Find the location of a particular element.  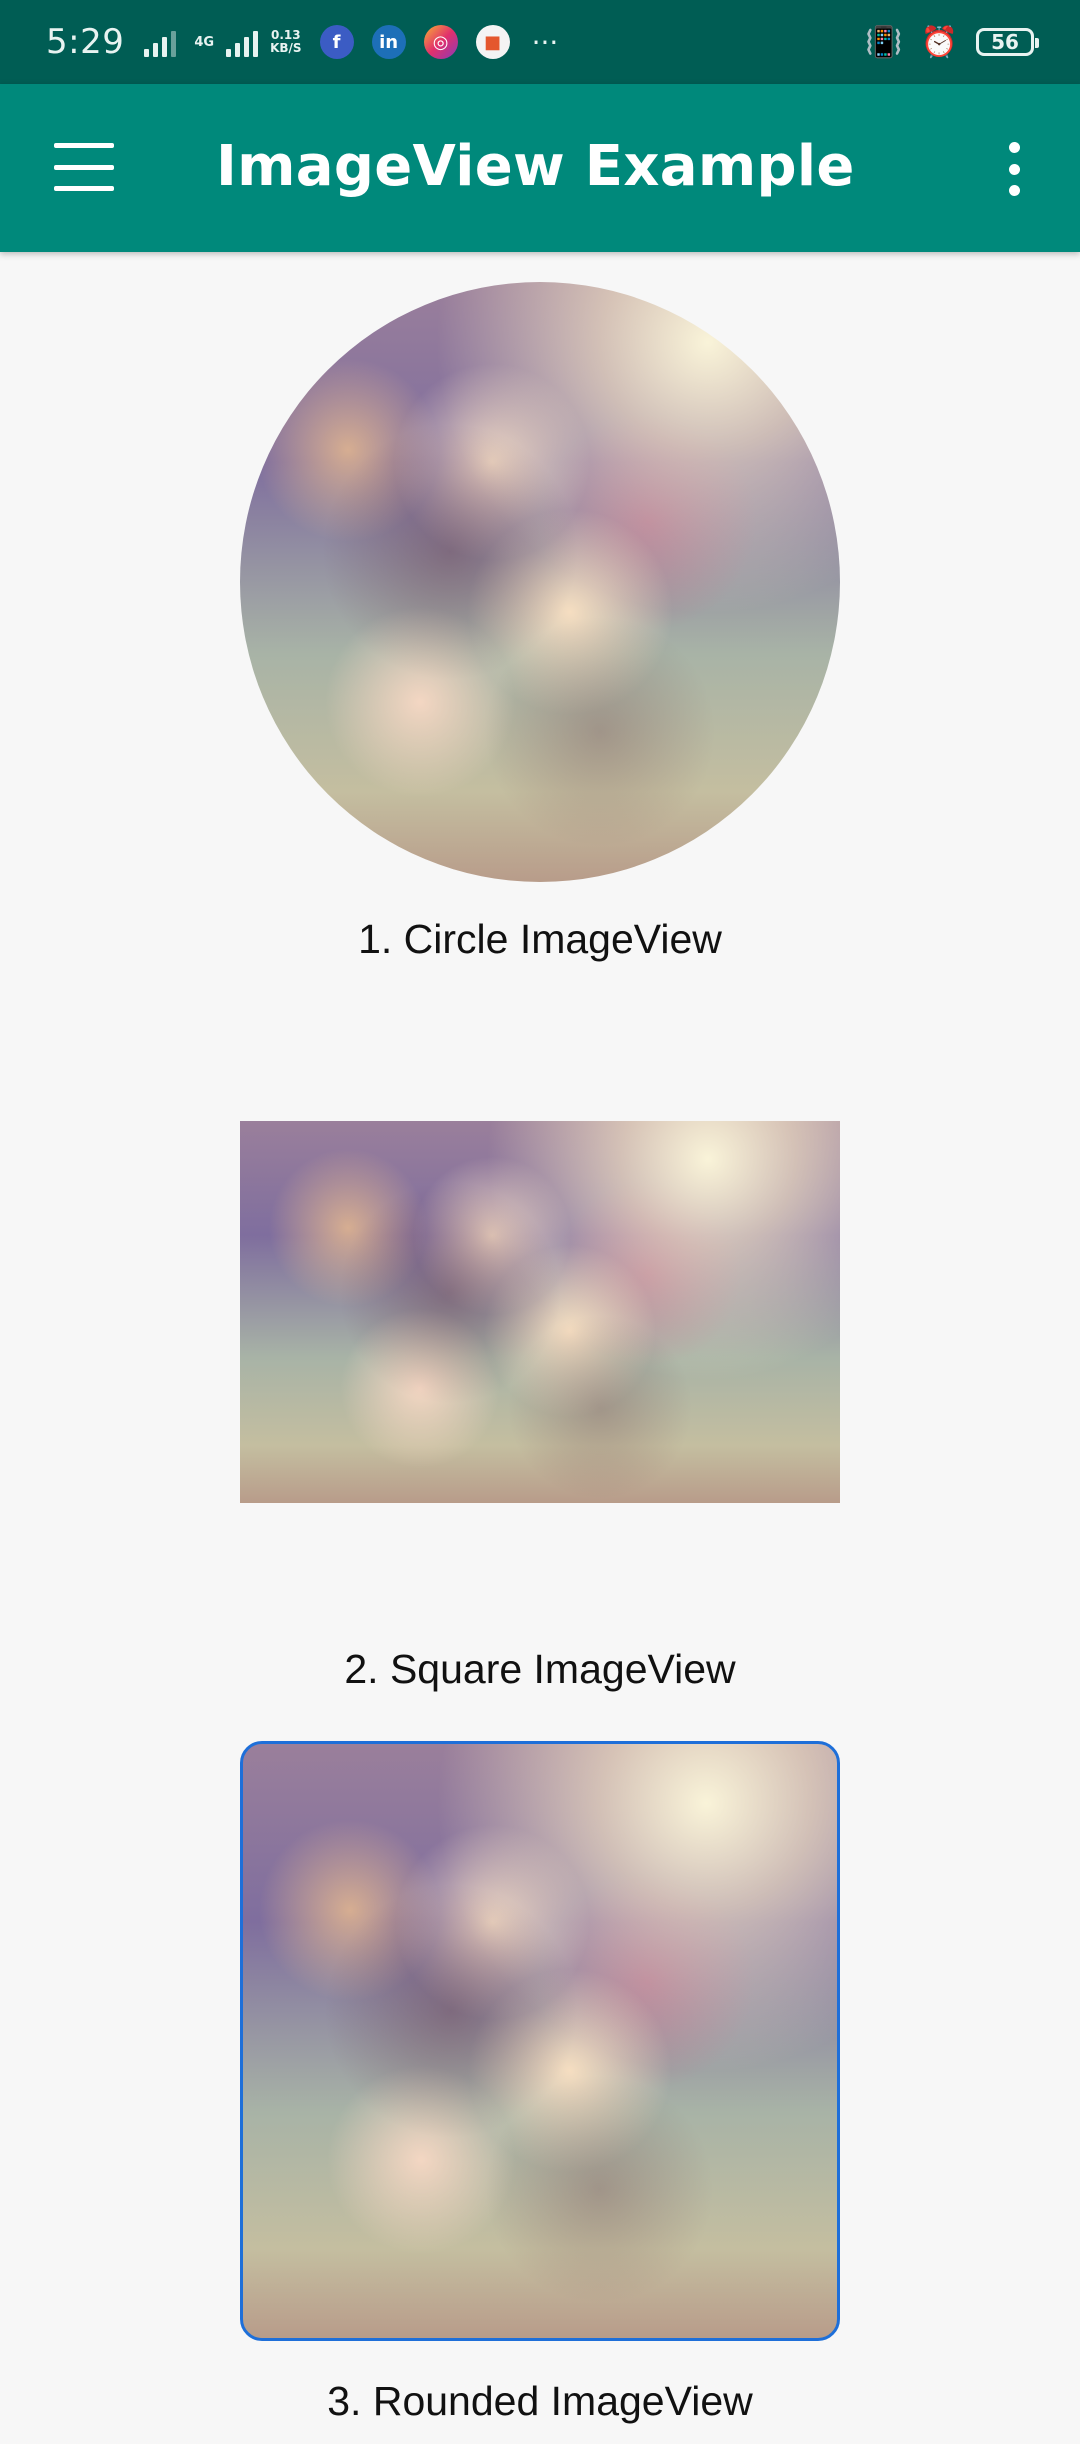

status-bar-left: 5:29 4G 0.13 KB/S f in ◎ ■ ··· is located at coordinates (302, 42).